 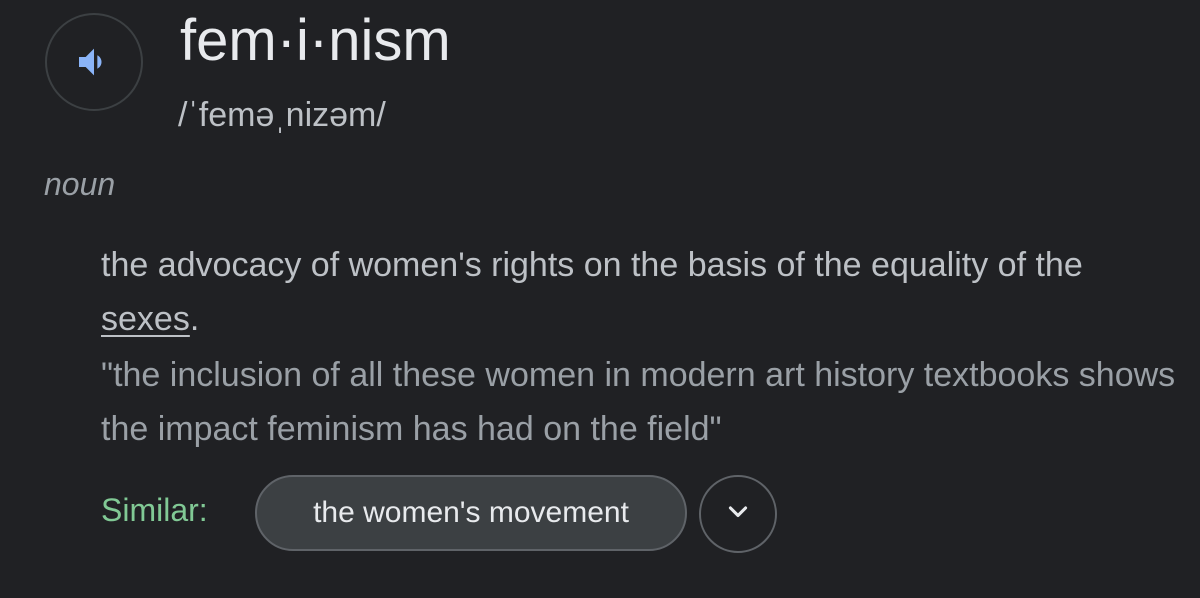 What do you see at coordinates (315, 40) in the screenshot?
I see `headword: fem·i·nism` at bounding box center [315, 40].